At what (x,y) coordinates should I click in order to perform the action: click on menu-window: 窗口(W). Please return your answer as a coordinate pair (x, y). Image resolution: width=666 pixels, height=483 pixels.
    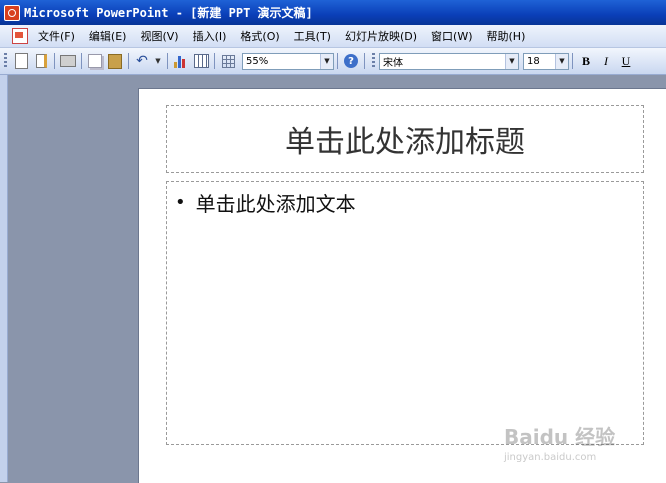
    Looking at the image, I should click on (451, 36).